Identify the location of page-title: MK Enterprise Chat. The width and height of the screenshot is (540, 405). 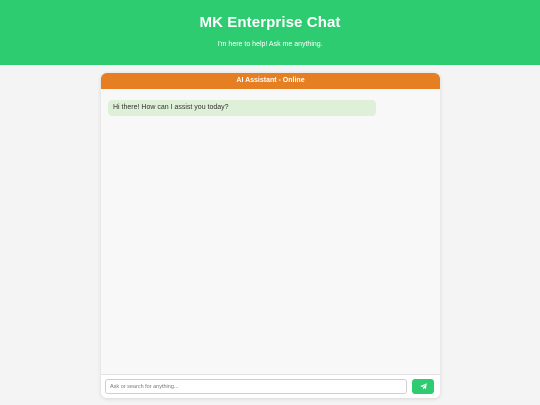
(270, 22).